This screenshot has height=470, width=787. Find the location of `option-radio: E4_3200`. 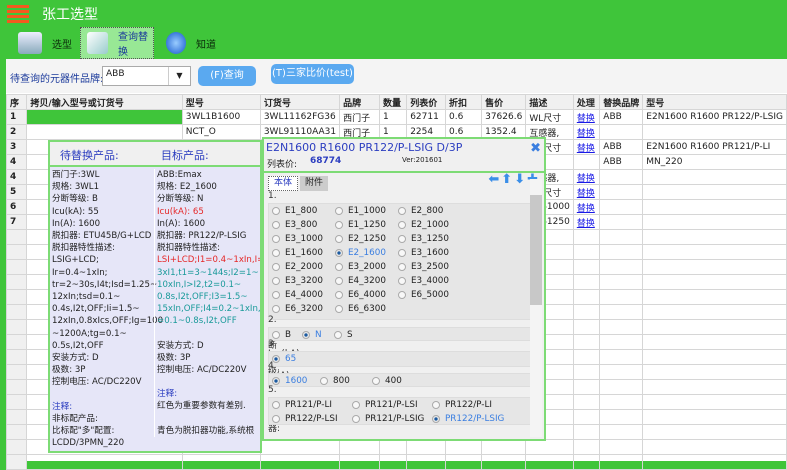

option-radio: E4_3200 is located at coordinates (360, 281).